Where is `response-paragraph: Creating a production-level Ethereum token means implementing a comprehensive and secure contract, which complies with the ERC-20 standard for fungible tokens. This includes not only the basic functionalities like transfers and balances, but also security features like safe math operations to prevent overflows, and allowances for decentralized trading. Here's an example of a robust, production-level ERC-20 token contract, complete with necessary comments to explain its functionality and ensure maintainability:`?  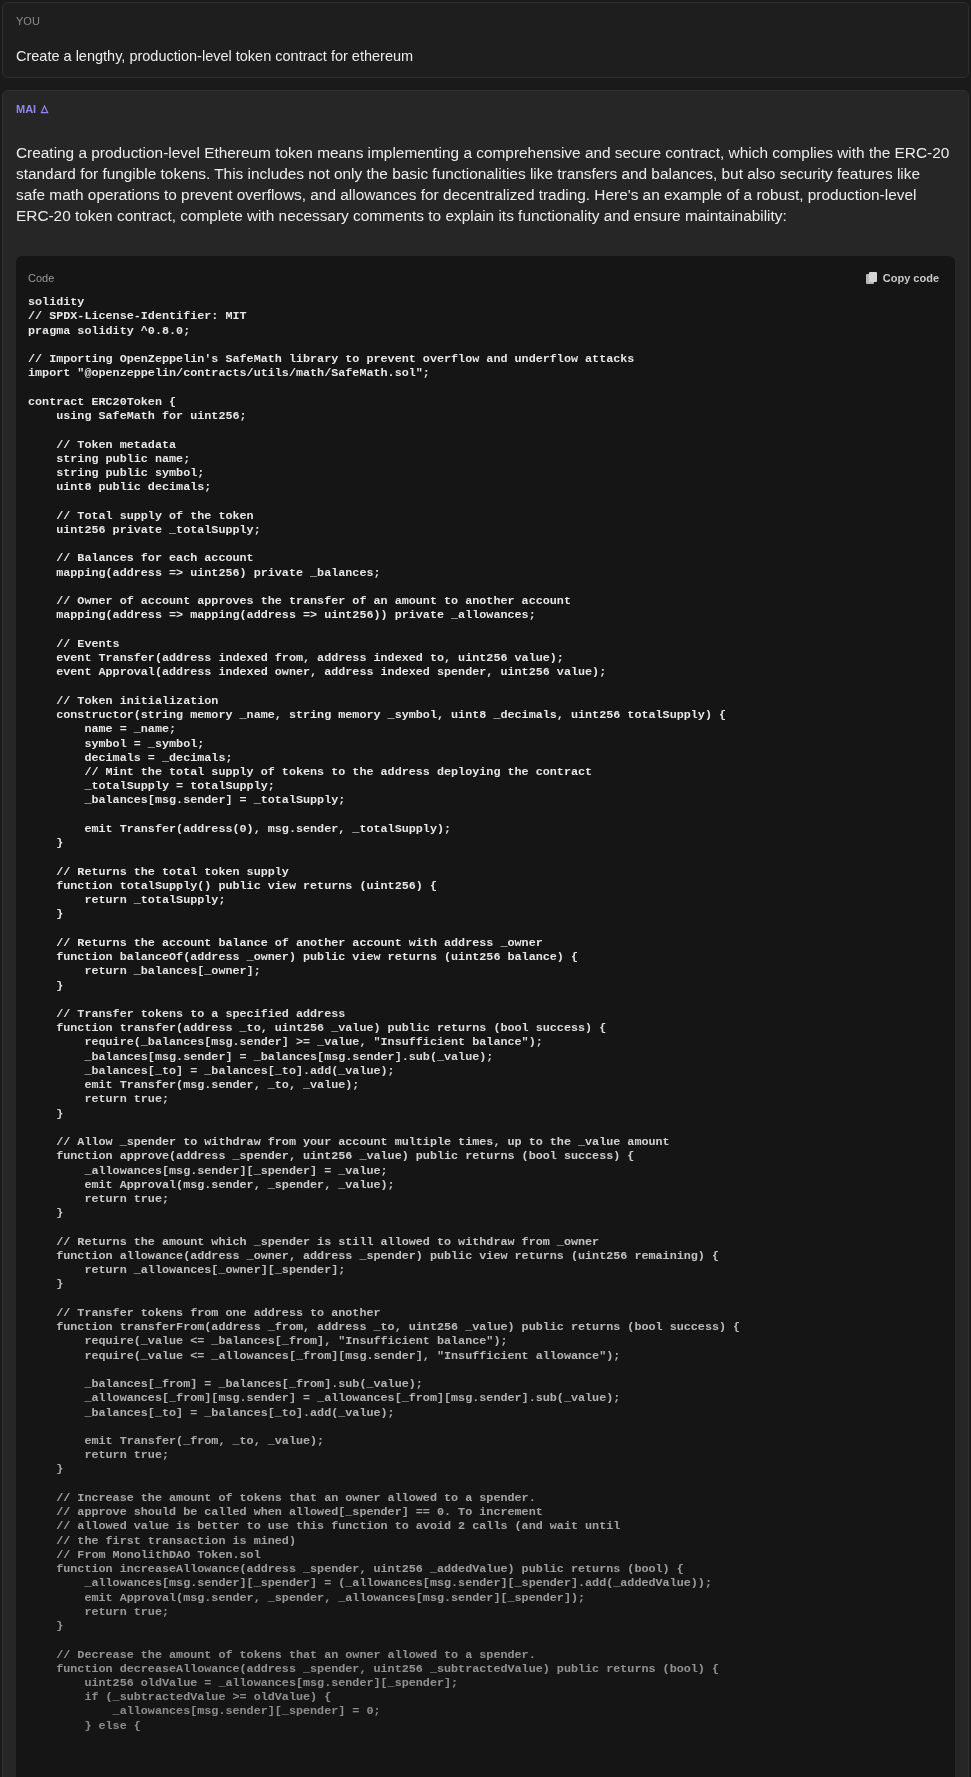 response-paragraph: Creating a production-level Ethereum token means implementing a comprehensive and secure contract, which complies with the ERC-20 standard for fungible tokens. This includes not only the basic functionalities like transfers and balances, but also security features like safe math operations to prevent overflows, and allowances for decentralized trading. Here's an example of a robust, production-level ERC-20 token contract, complete with necessary comments to explain its functionality and ensure maintainability: is located at coordinates (483, 184).